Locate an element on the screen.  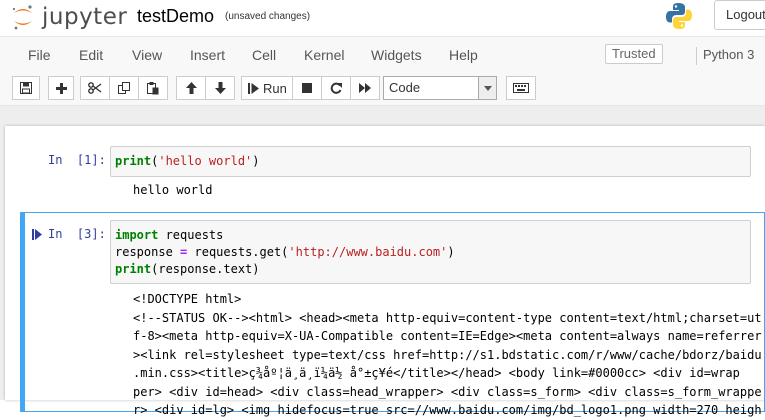
code-text: response is located at coordinates (148, 252).